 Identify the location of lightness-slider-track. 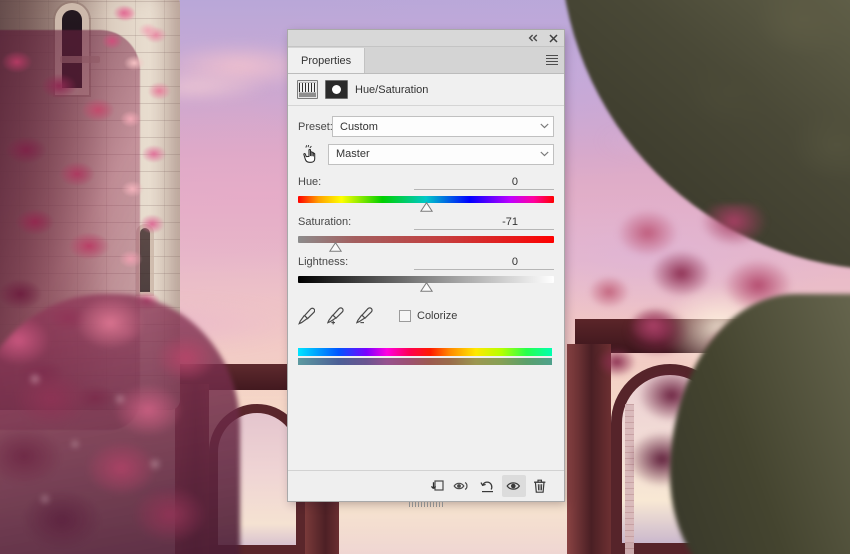
(426, 284).